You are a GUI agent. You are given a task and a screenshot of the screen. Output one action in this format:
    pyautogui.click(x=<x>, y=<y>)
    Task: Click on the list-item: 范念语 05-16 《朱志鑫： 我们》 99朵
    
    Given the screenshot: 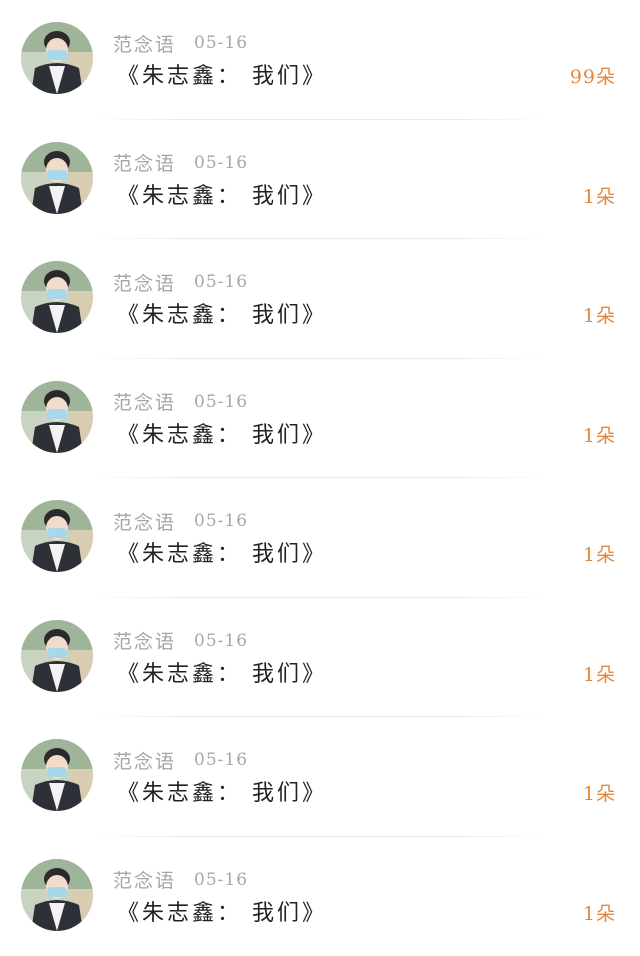 What is the action you would take?
    pyautogui.click(x=320, y=60)
    